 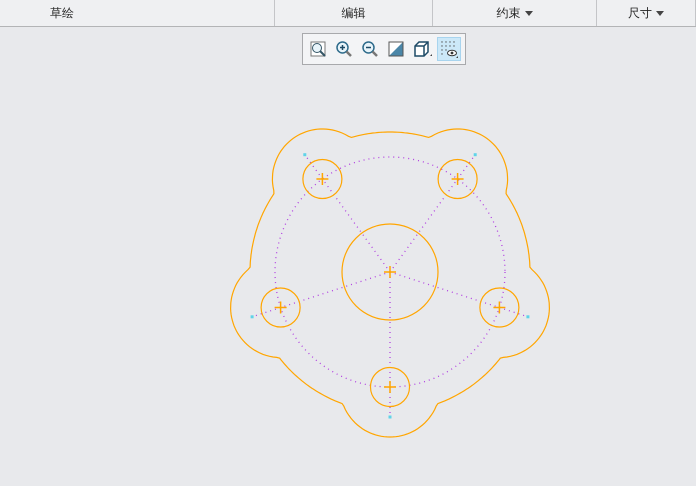 What do you see at coordinates (423, 49) in the screenshot?
I see `cube-icon` at bounding box center [423, 49].